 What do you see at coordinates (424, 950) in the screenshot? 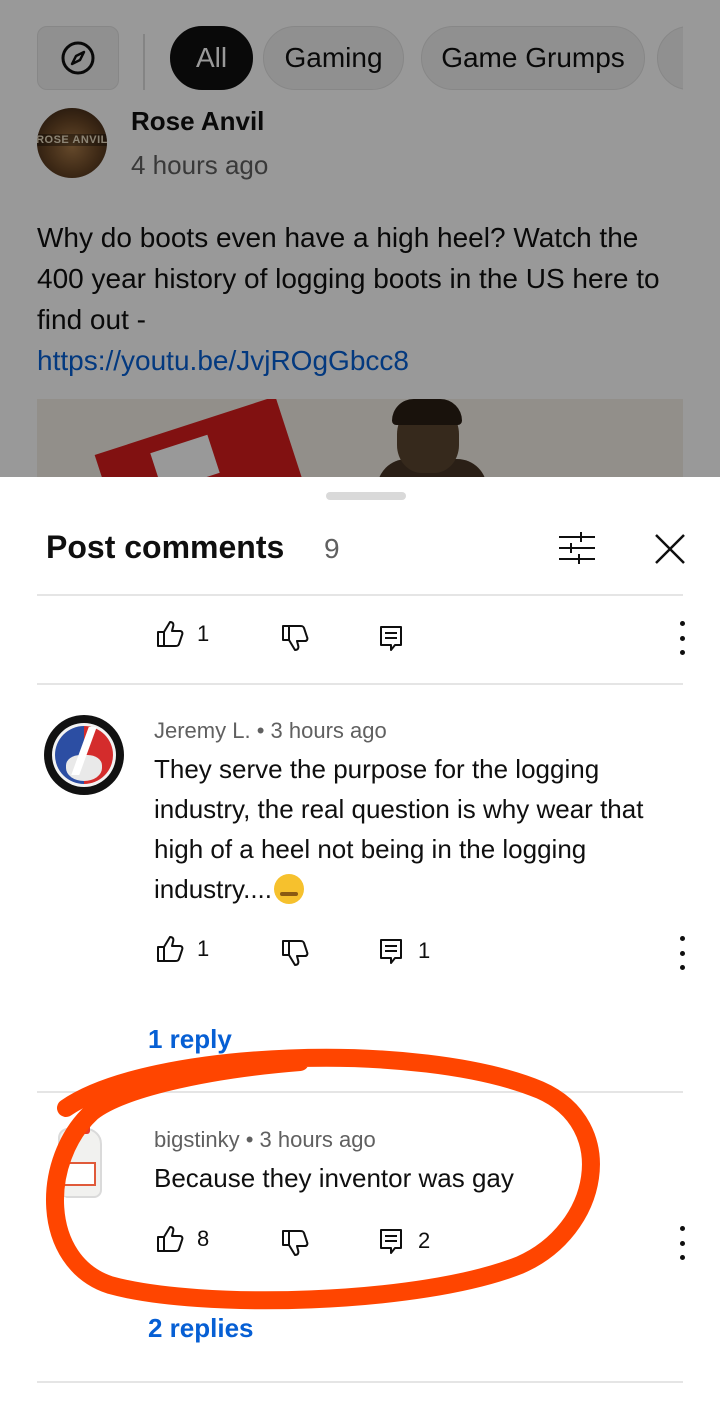
I see `reply-count: 1` at bounding box center [424, 950].